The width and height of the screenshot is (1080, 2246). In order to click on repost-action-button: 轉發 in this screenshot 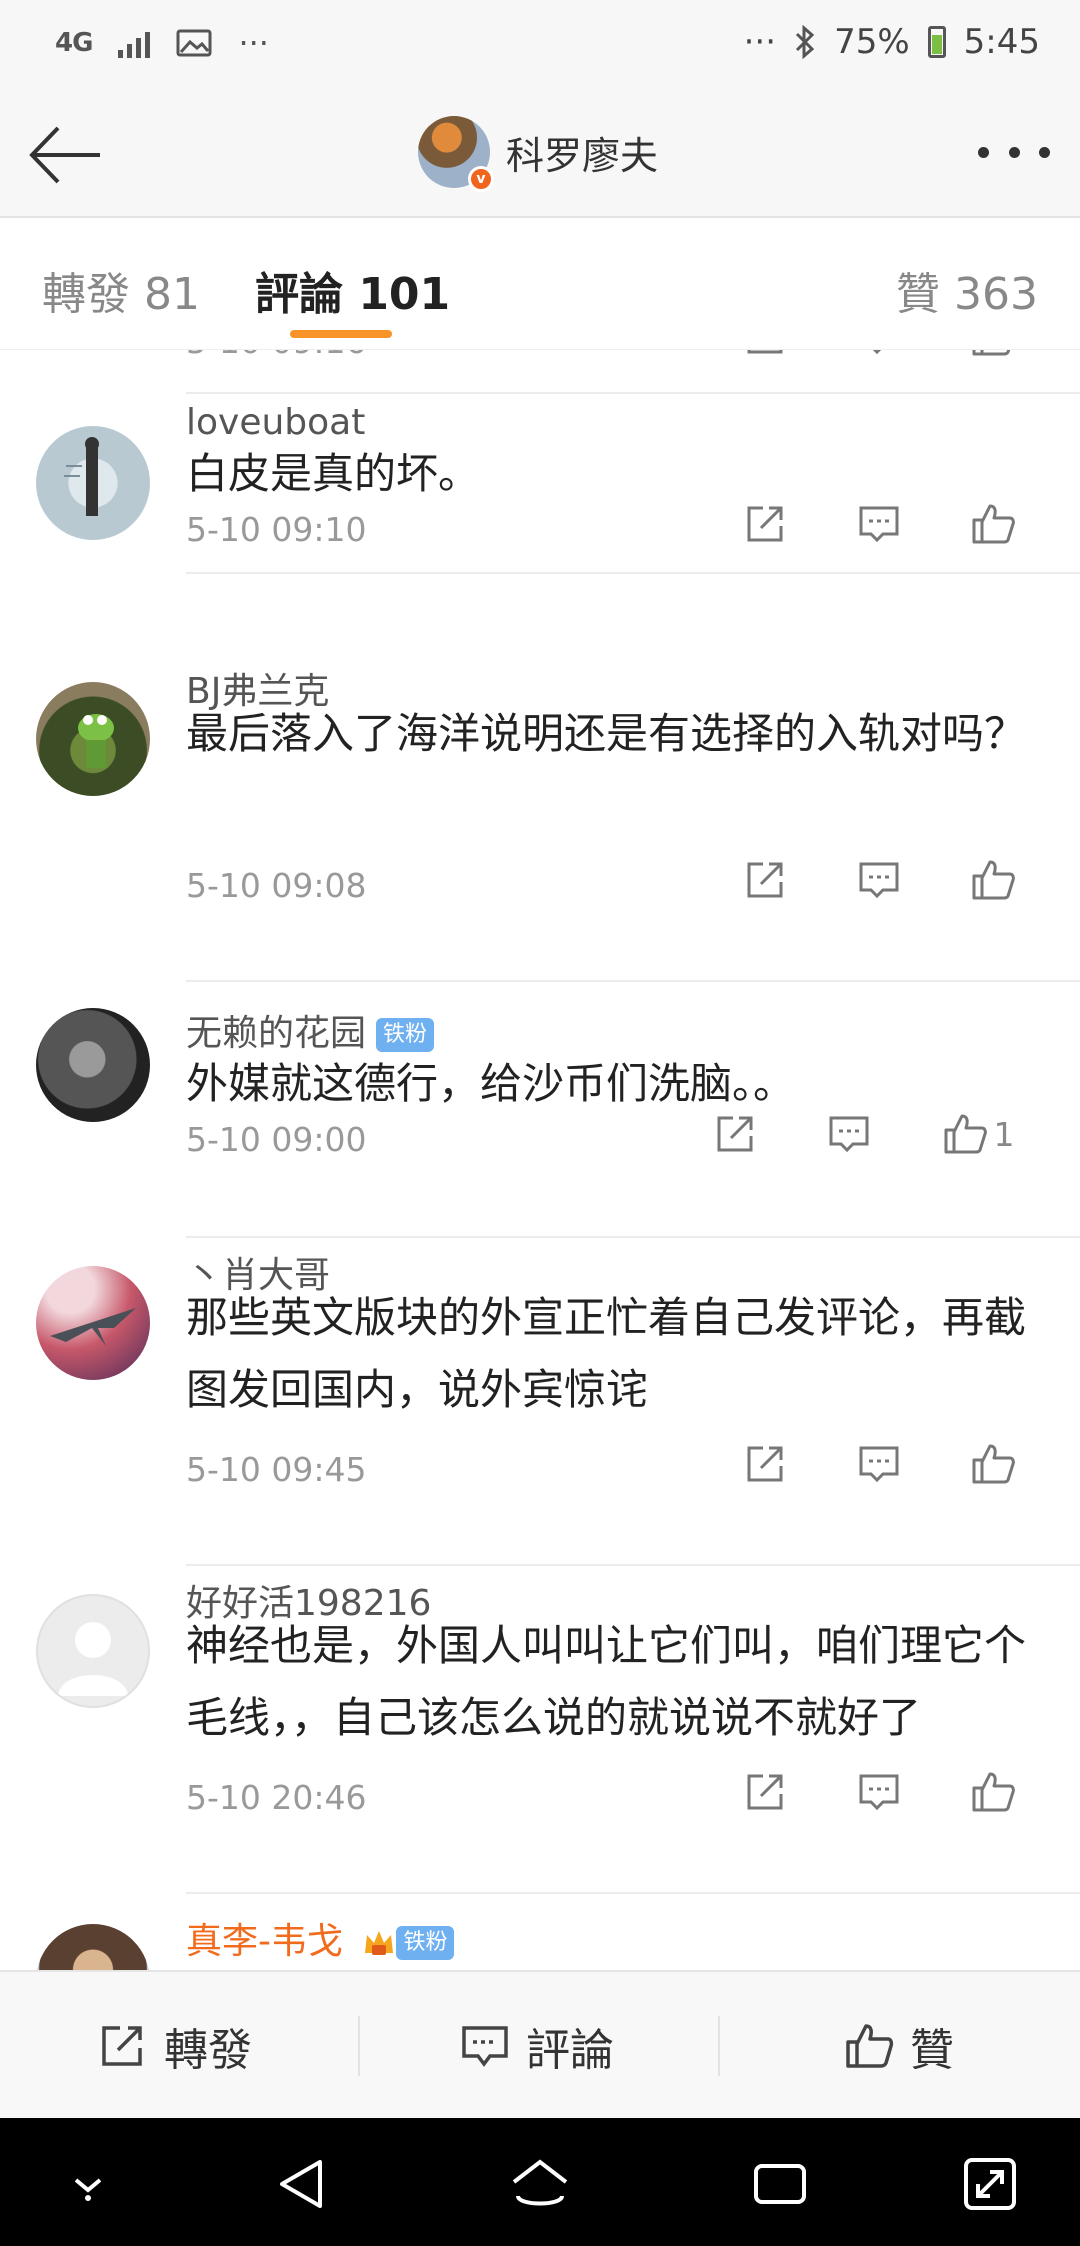, I will do `click(175, 2046)`.